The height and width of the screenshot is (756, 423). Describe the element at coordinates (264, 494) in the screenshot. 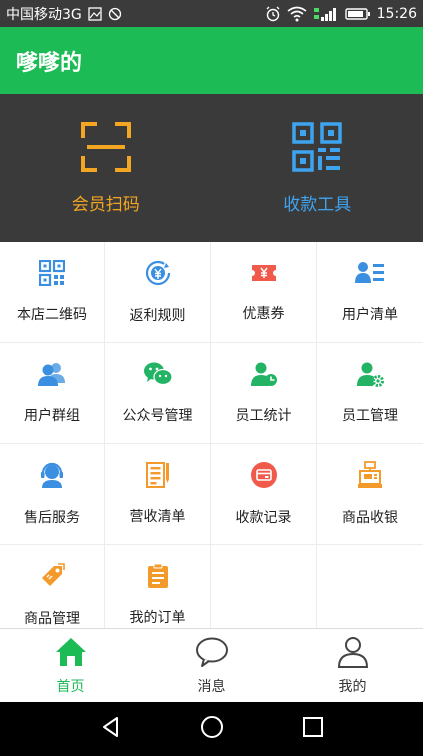

I see `payment-records-button: 收款记录` at that location.